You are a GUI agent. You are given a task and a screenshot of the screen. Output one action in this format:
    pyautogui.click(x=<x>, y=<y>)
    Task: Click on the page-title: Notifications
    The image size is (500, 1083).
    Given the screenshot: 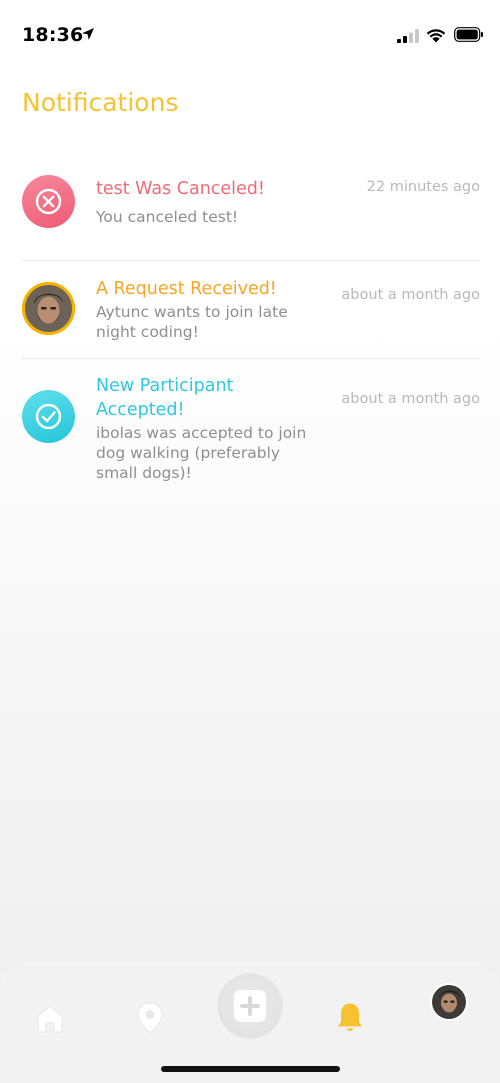 What is the action you would take?
    pyautogui.click(x=100, y=102)
    